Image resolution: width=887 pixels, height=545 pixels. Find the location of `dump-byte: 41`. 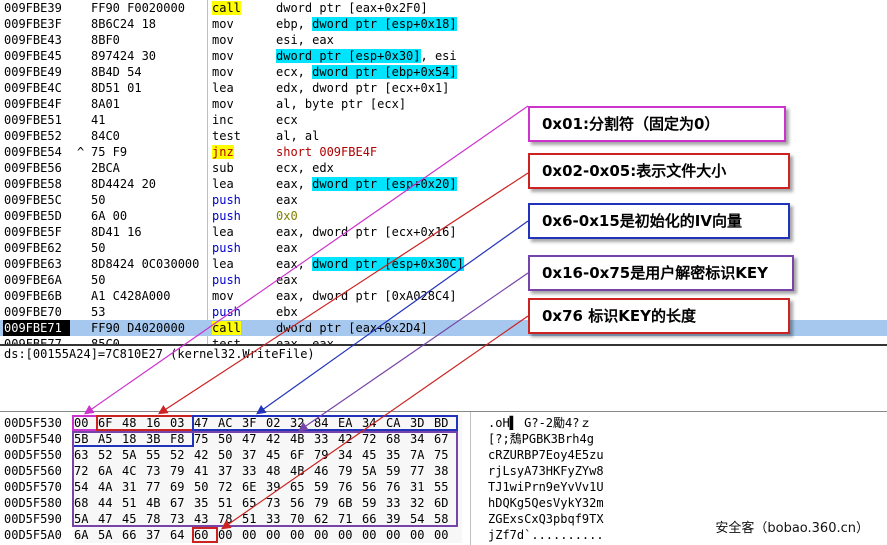

dump-byte: 41 is located at coordinates (201, 471).